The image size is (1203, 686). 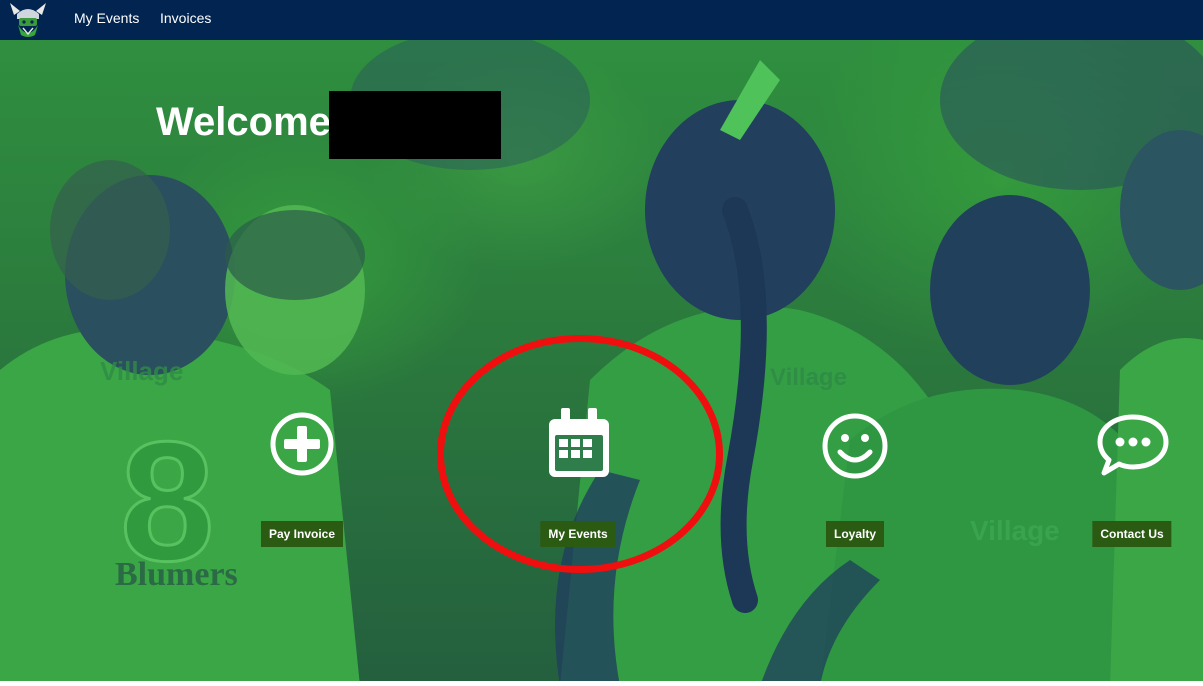 What do you see at coordinates (185, 18) in the screenshot?
I see `nav-link-invoices: Invoices` at bounding box center [185, 18].